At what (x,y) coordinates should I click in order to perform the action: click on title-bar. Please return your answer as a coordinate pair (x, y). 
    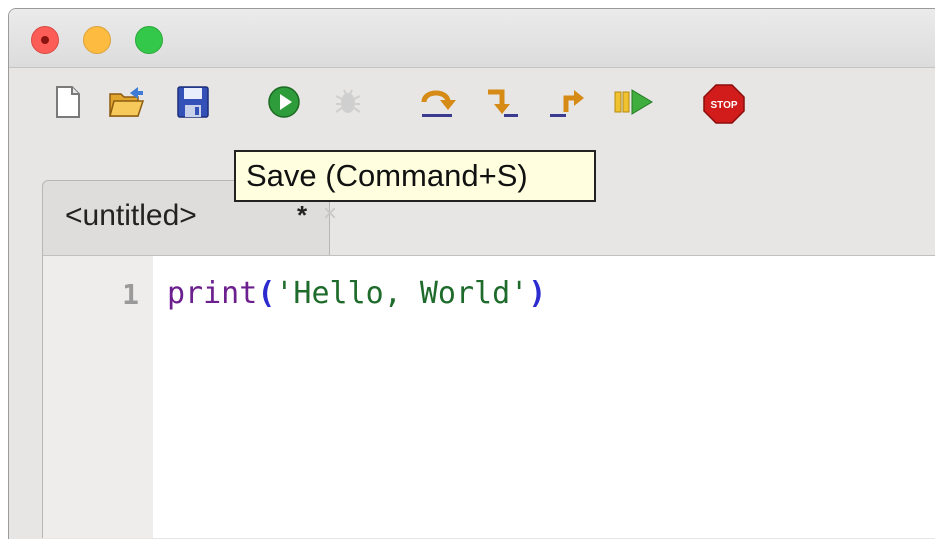
    Looking at the image, I should click on (472, 38).